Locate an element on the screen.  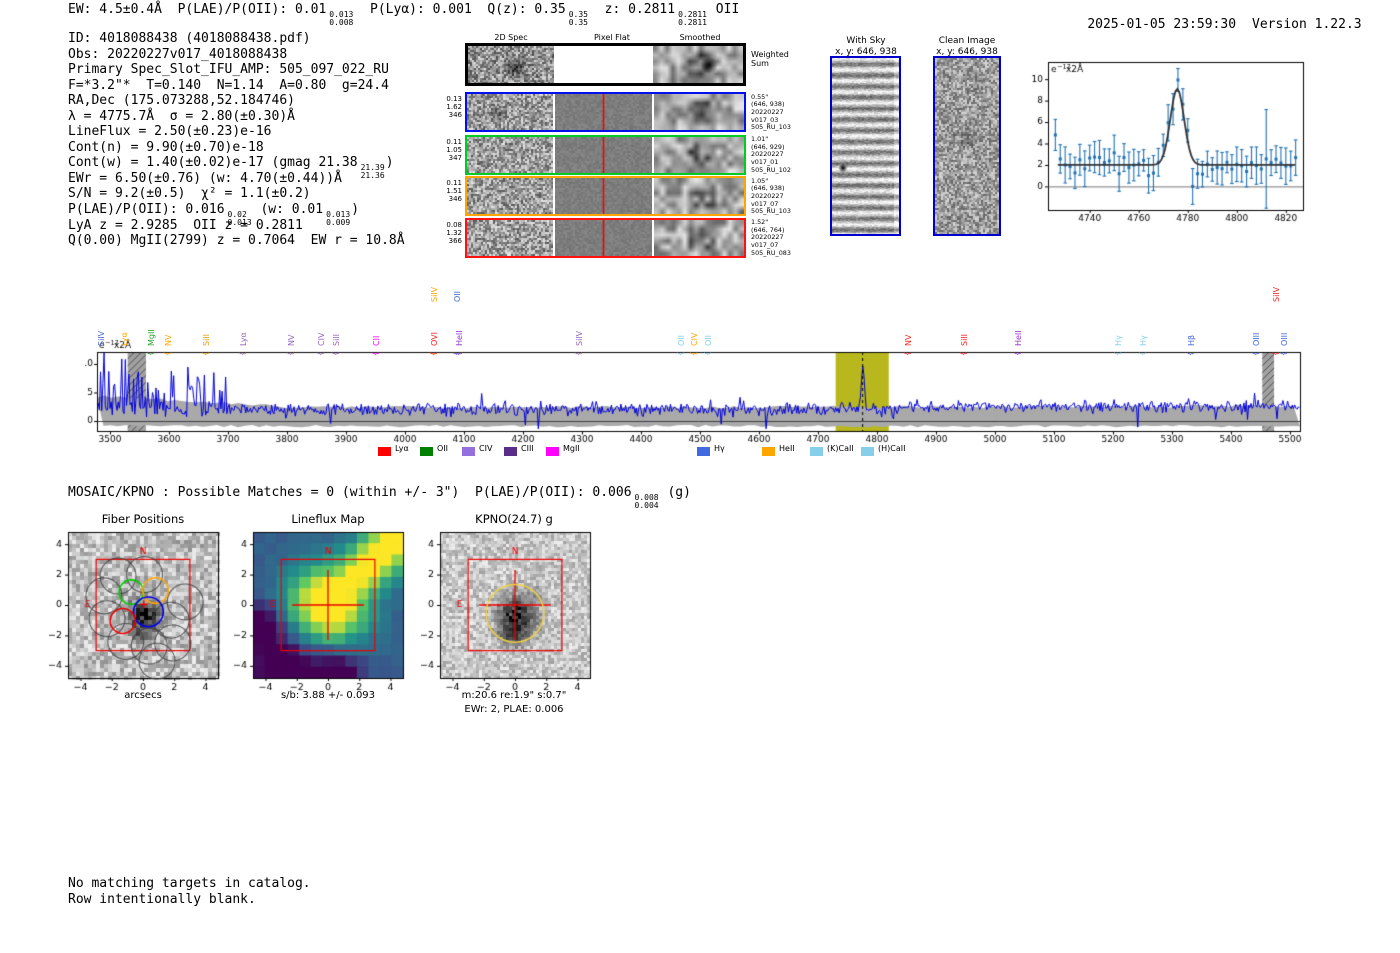
emission-line-label-OIII: OIII is located at coordinates (1256, 339).